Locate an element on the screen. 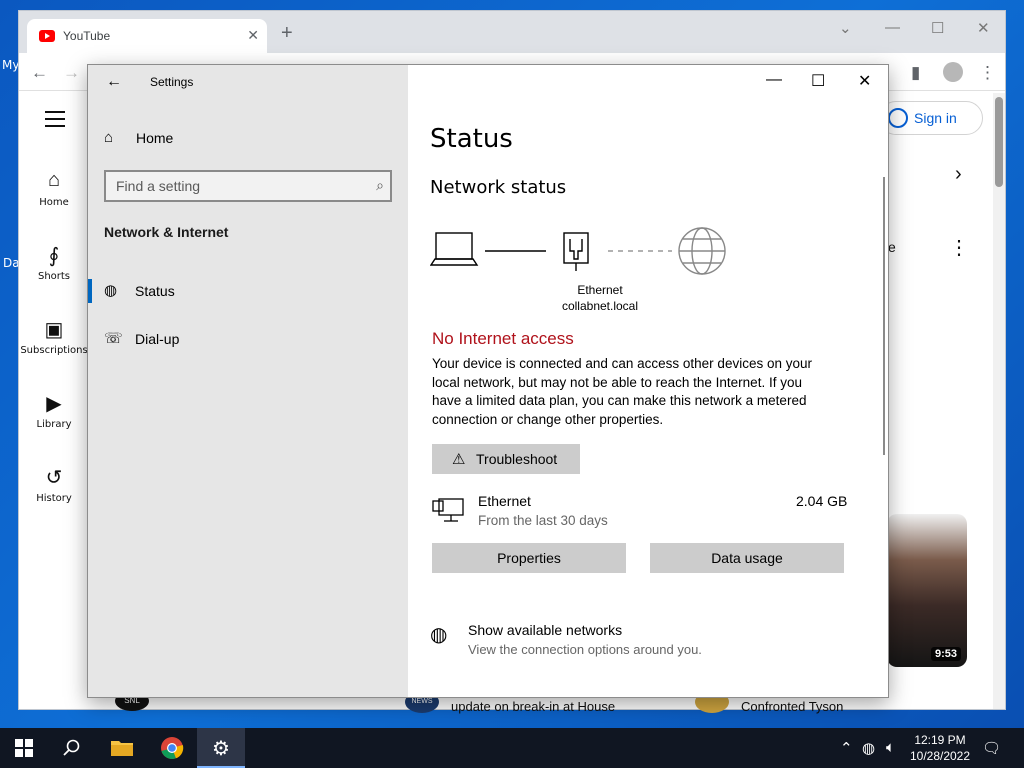 The height and width of the screenshot is (768, 1024). volume-icon: 🔈︎ is located at coordinates (890, 747).